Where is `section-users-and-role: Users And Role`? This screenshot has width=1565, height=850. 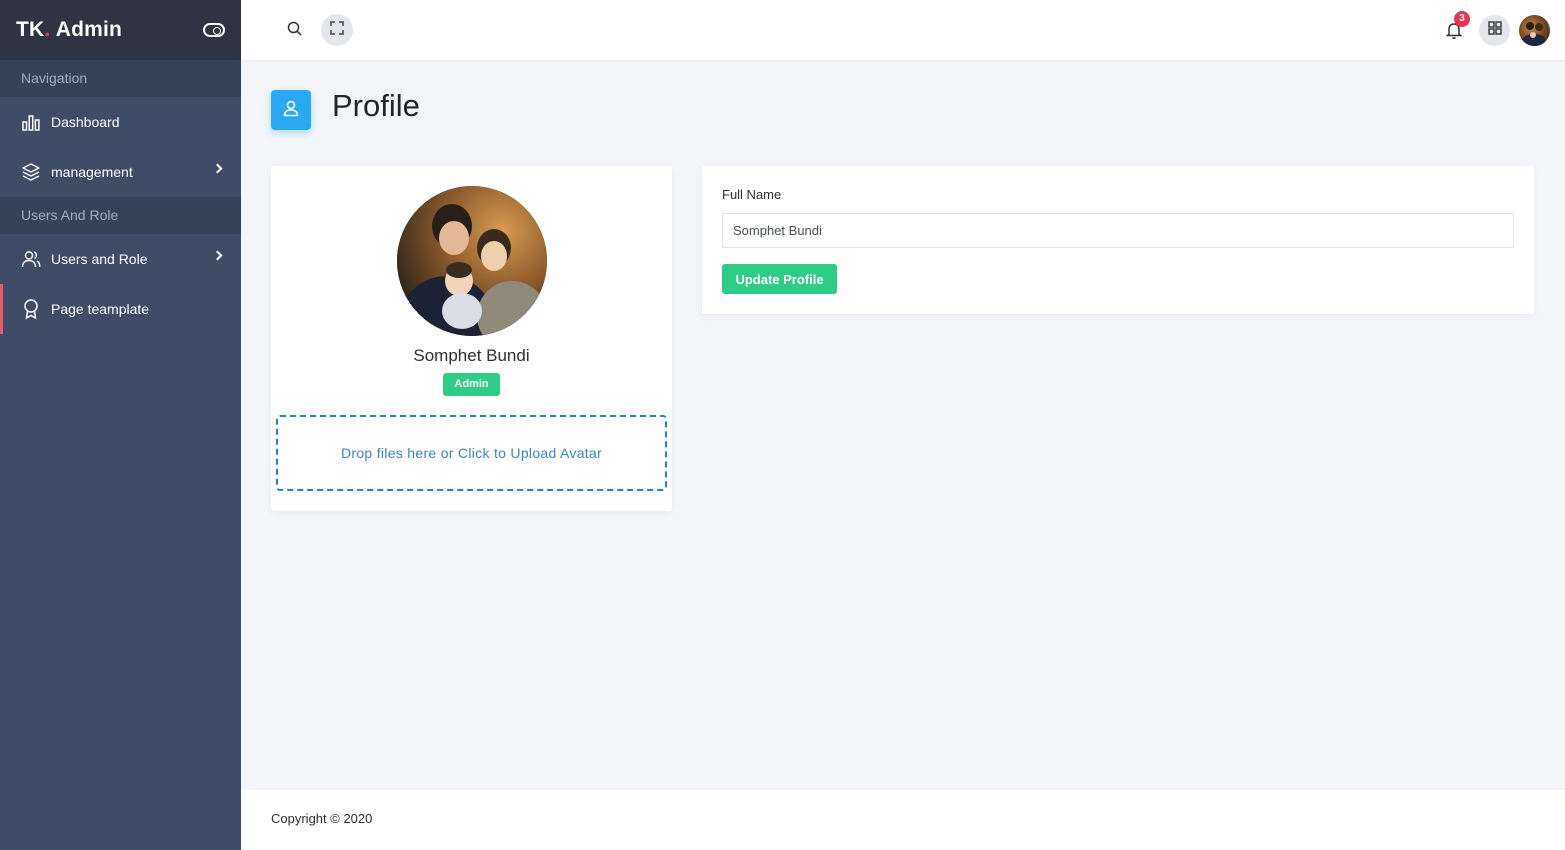 section-users-and-role: Users And Role is located at coordinates (120, 215).